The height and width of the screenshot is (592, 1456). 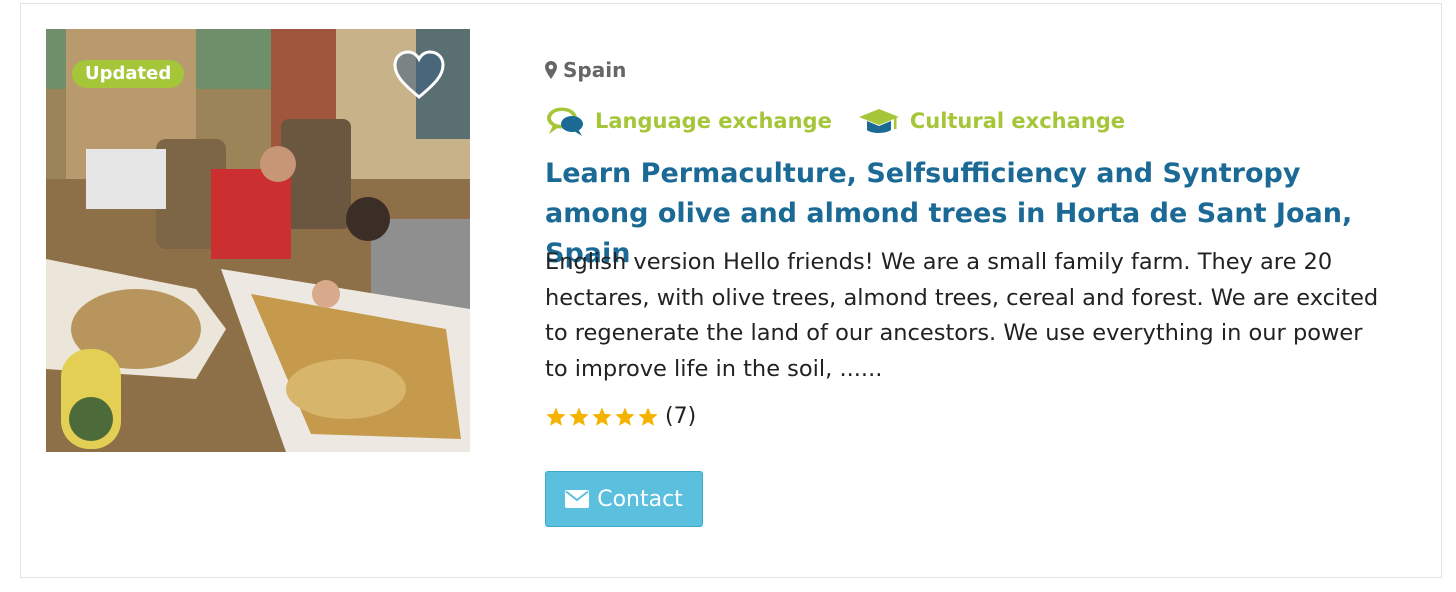 I want to click on location: Spain, so click(x=585, y=70).